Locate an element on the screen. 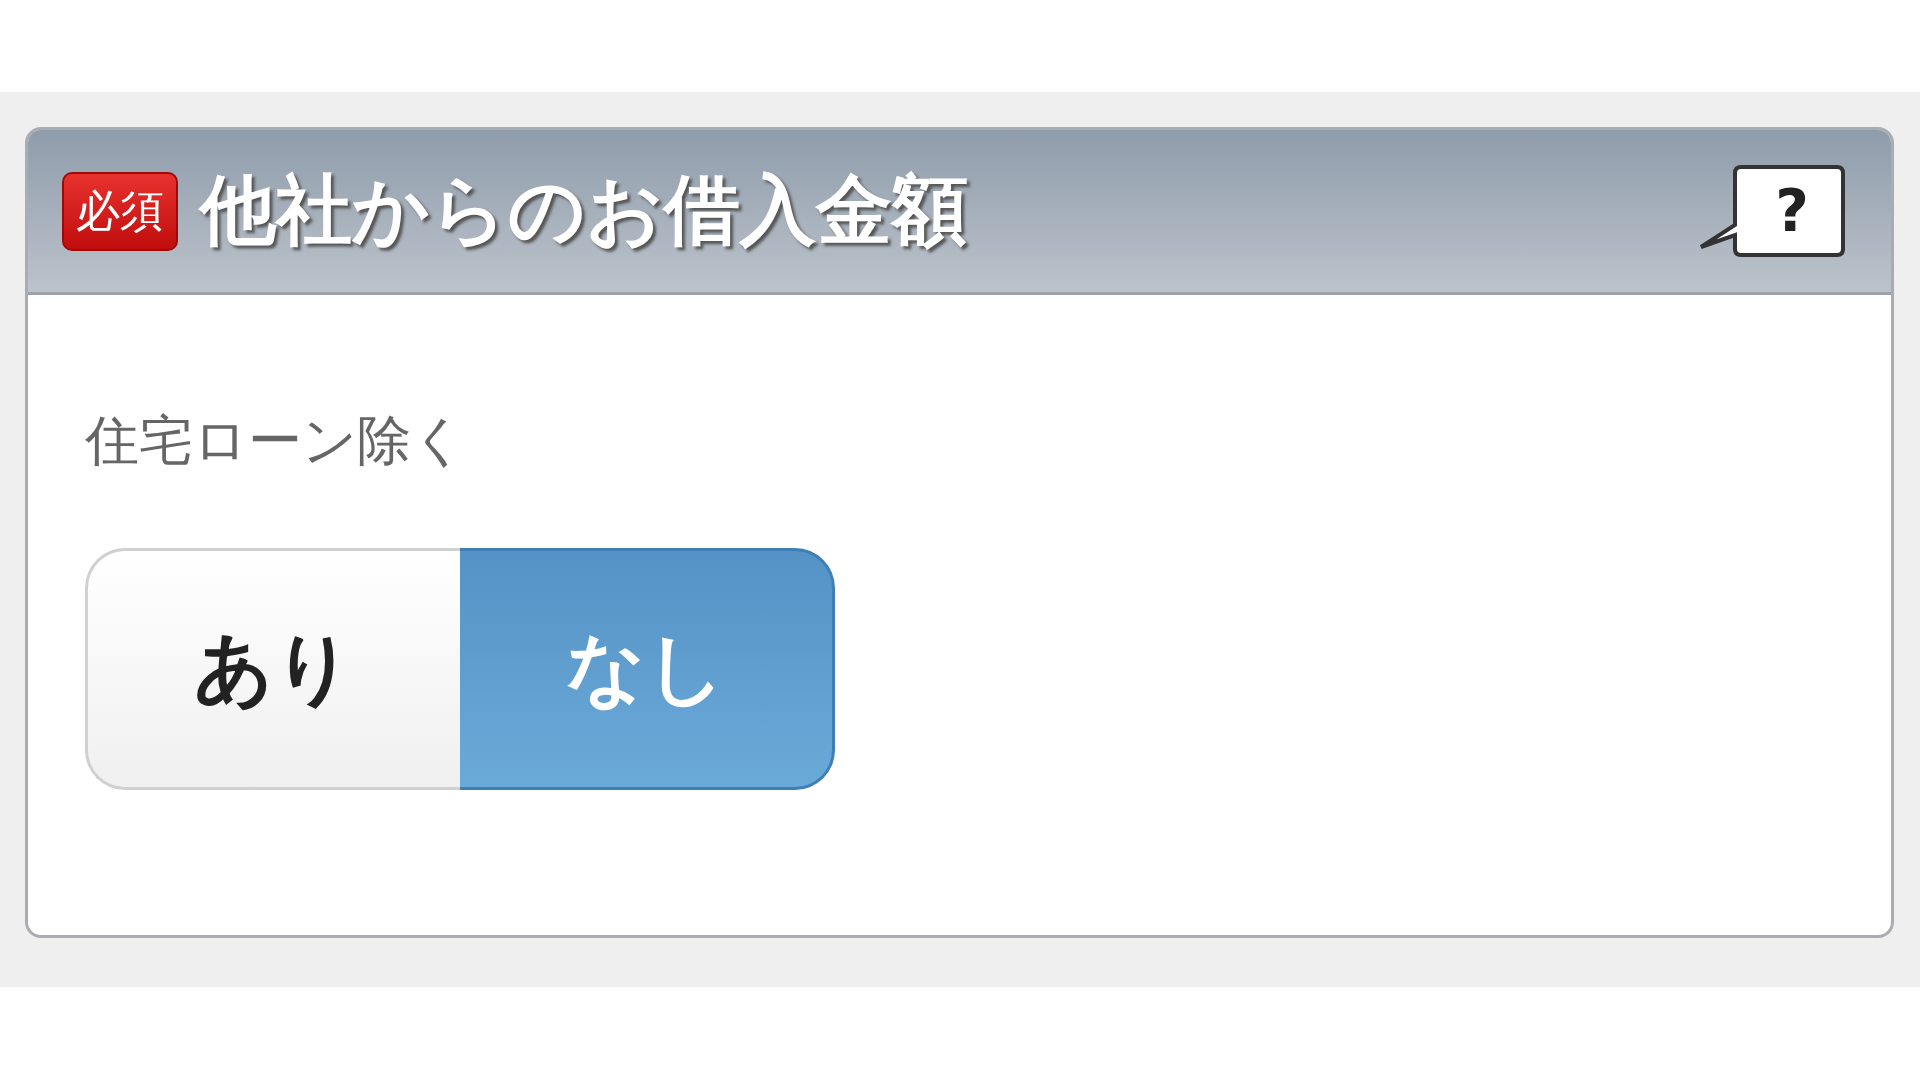 The width and height of the screenshot is (1920, 1080). toggle-option: あり is located at coordinates (272, 669).